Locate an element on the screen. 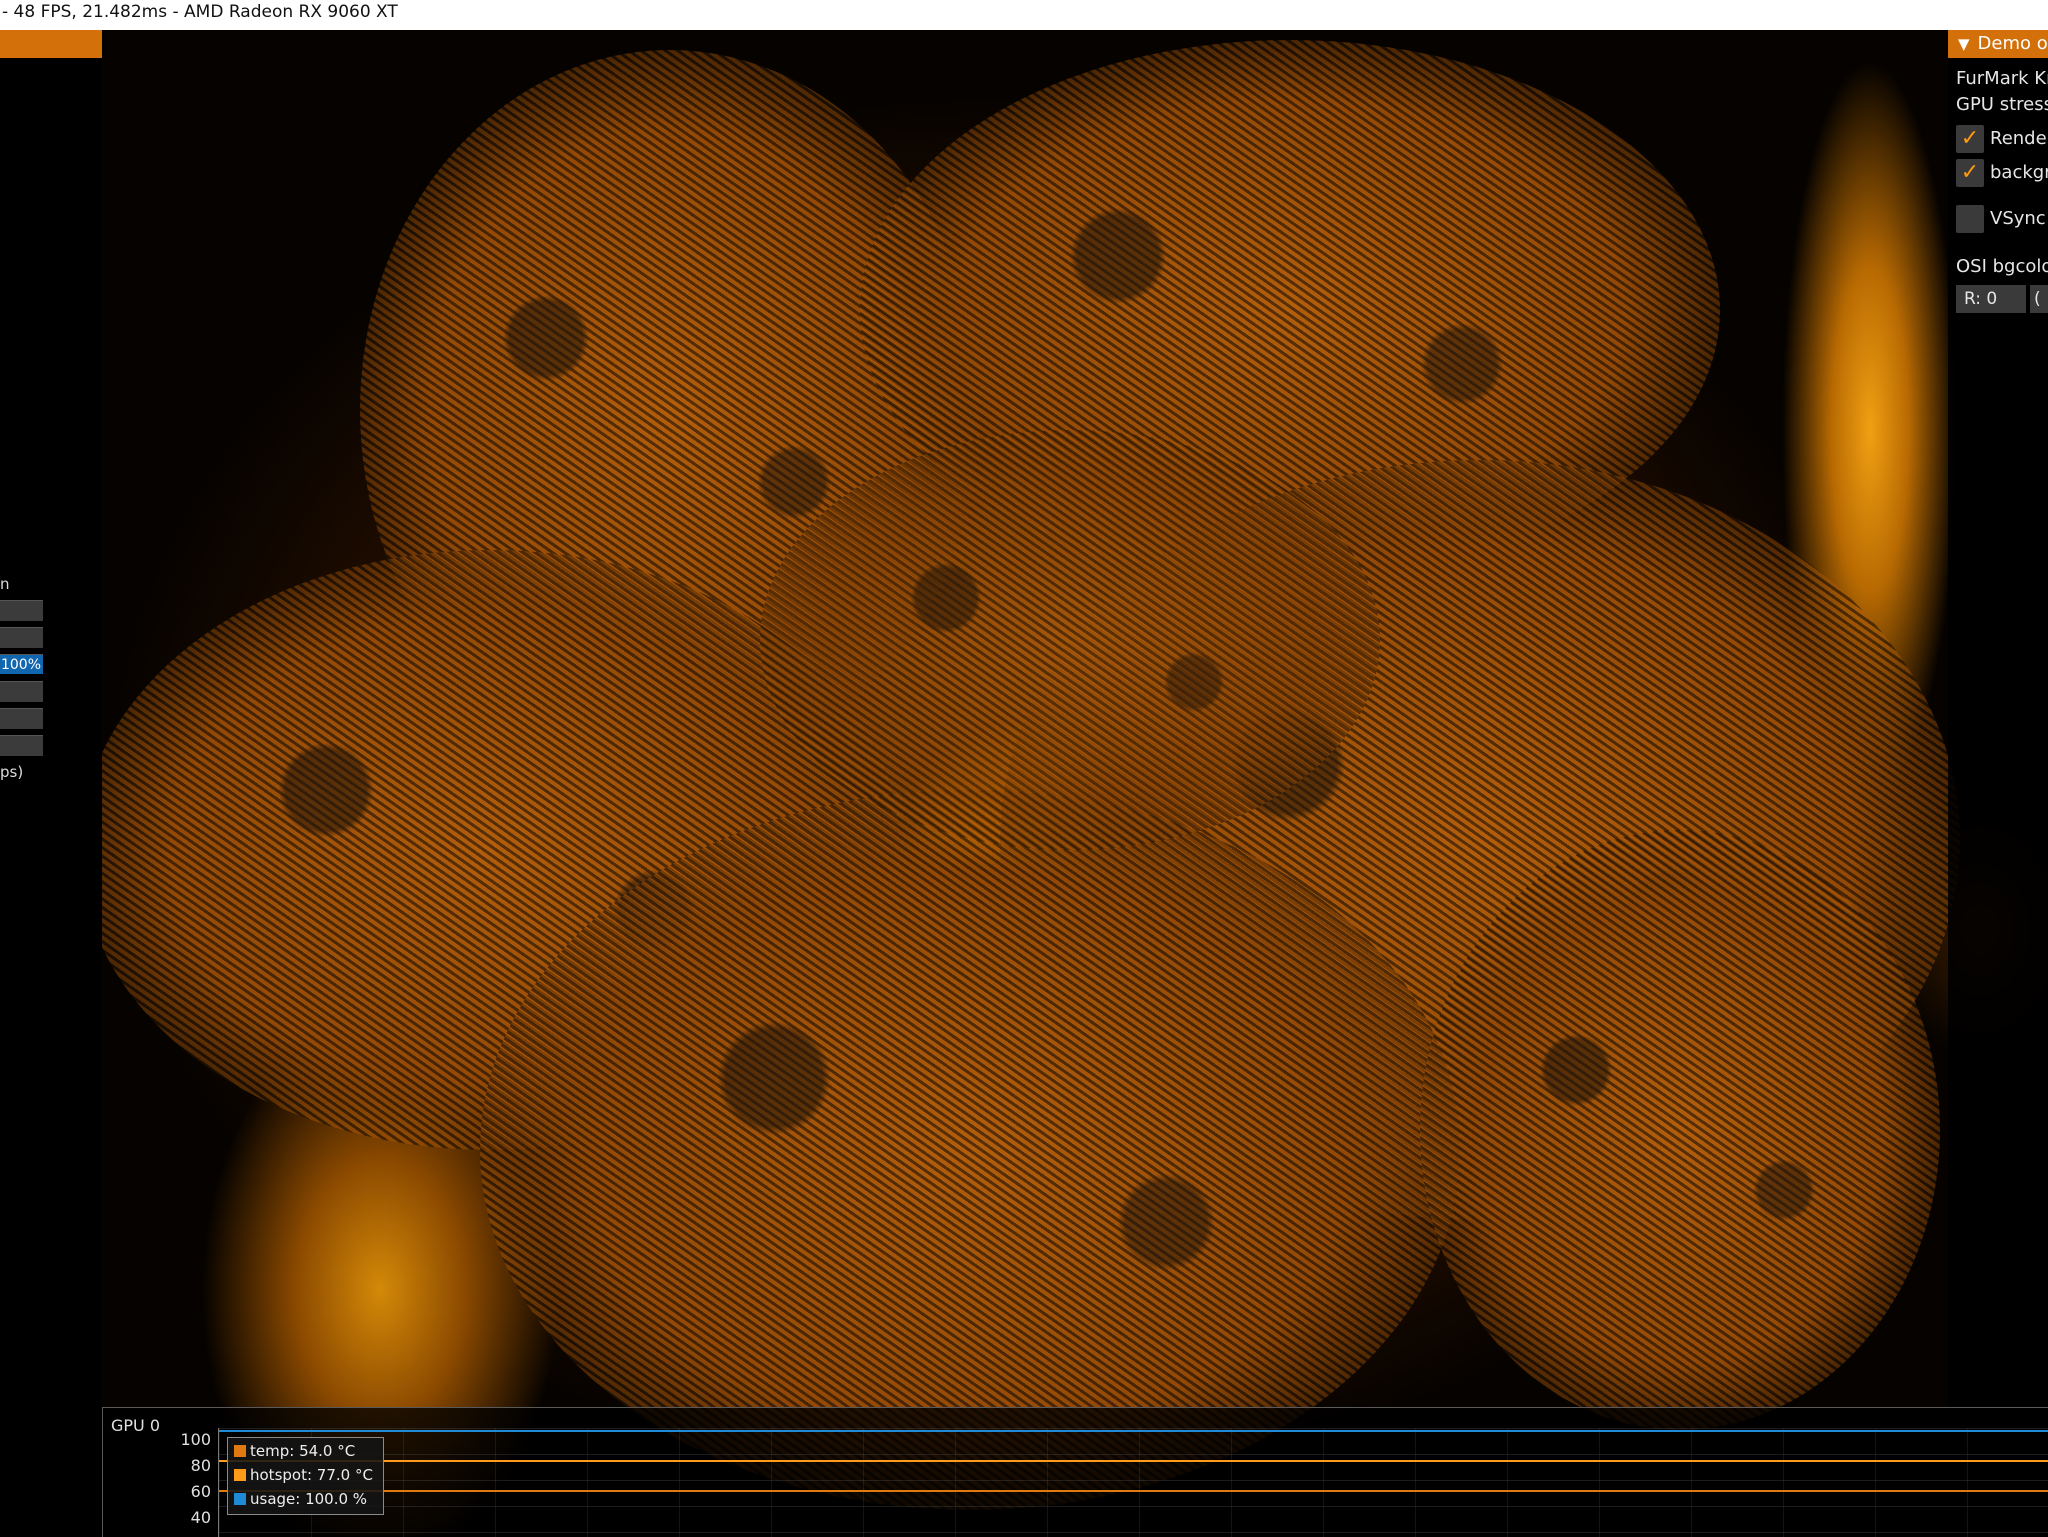 This screenshot has height=1537, width=2048. hotspot-series-line is located at coordinates (1133, 1460).